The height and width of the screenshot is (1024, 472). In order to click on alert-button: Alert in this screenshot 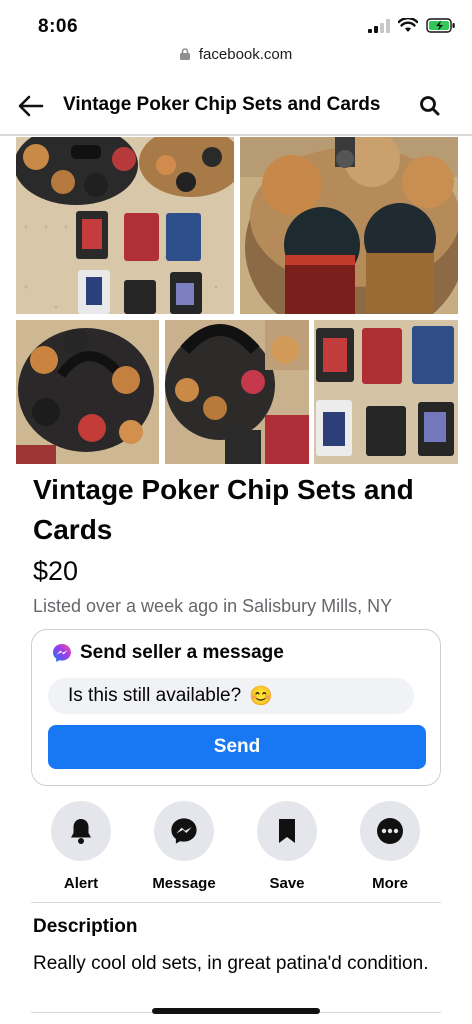, I will do `click(81, 846)`.